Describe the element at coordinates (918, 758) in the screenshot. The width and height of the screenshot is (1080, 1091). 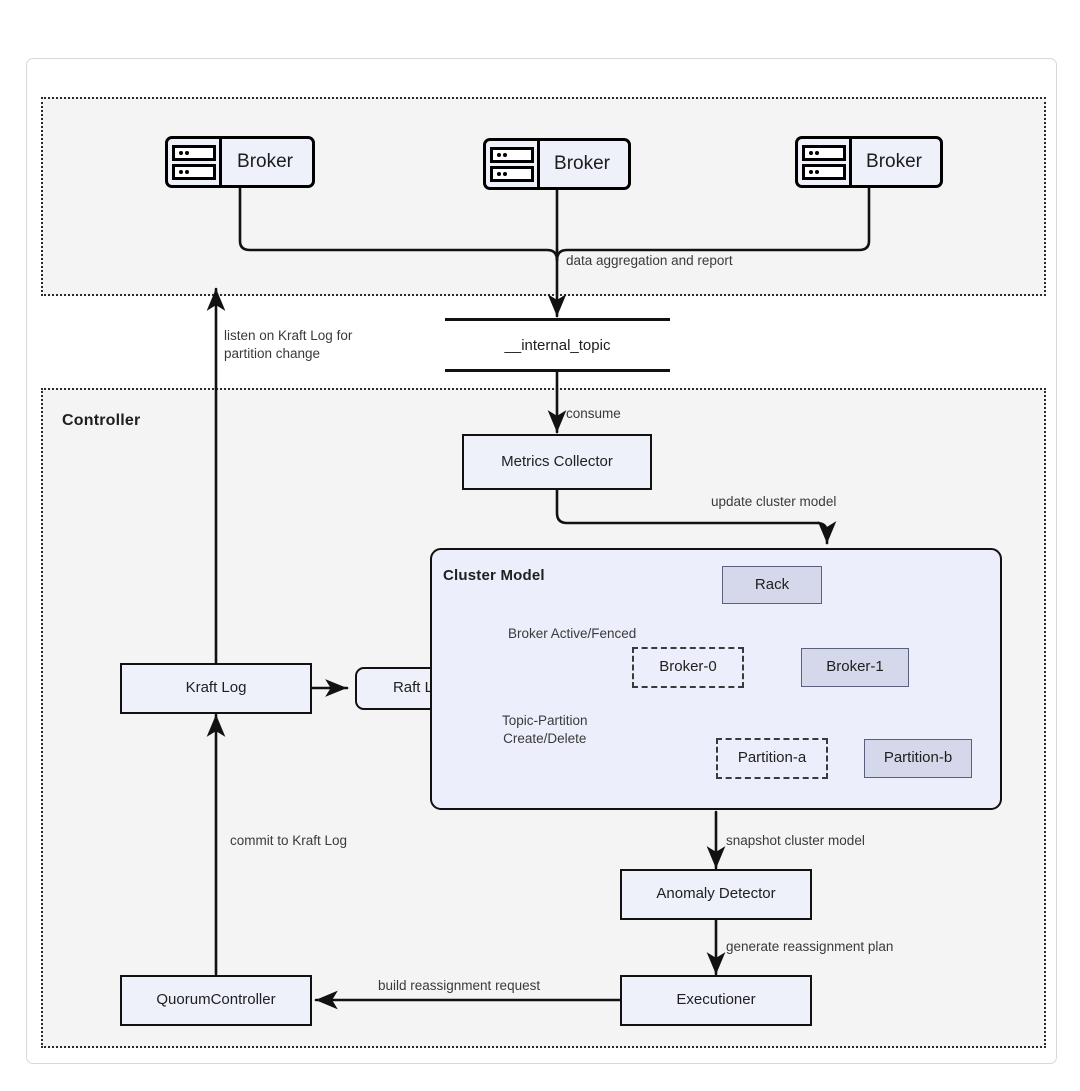
I see `cluster-partition-b-chip: Partition-b` at that location.